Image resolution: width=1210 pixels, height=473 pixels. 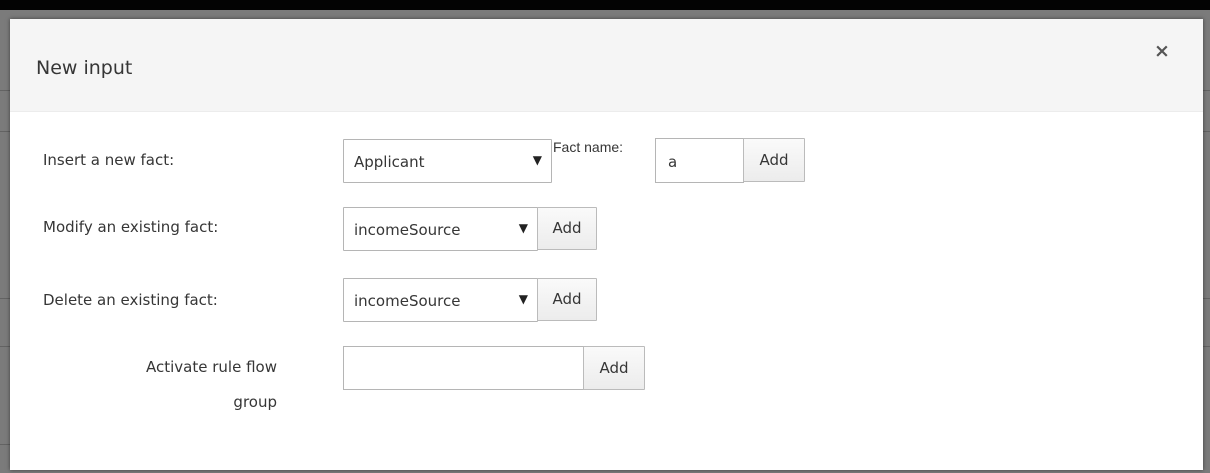 What do you see at coordinates (588, 147) in the screenshot?
I see `fact-name-label: Fact name:` at bounding box center [588, 147].